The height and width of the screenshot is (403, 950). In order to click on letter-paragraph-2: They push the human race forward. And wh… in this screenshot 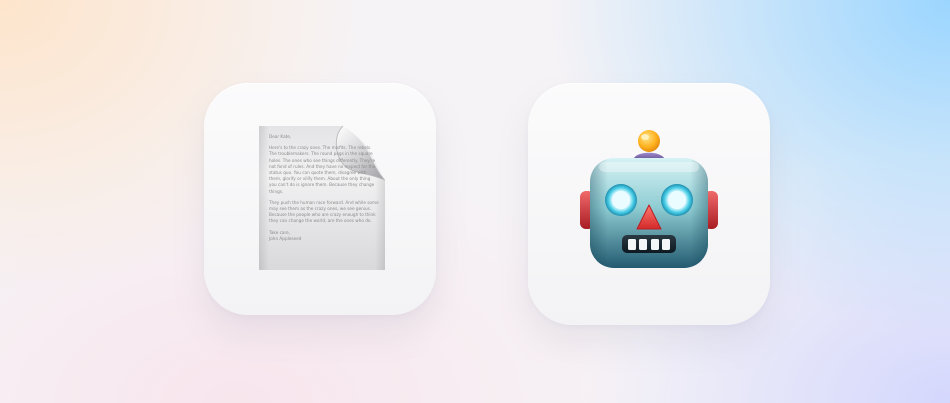, I will do `click(324, 211)`.